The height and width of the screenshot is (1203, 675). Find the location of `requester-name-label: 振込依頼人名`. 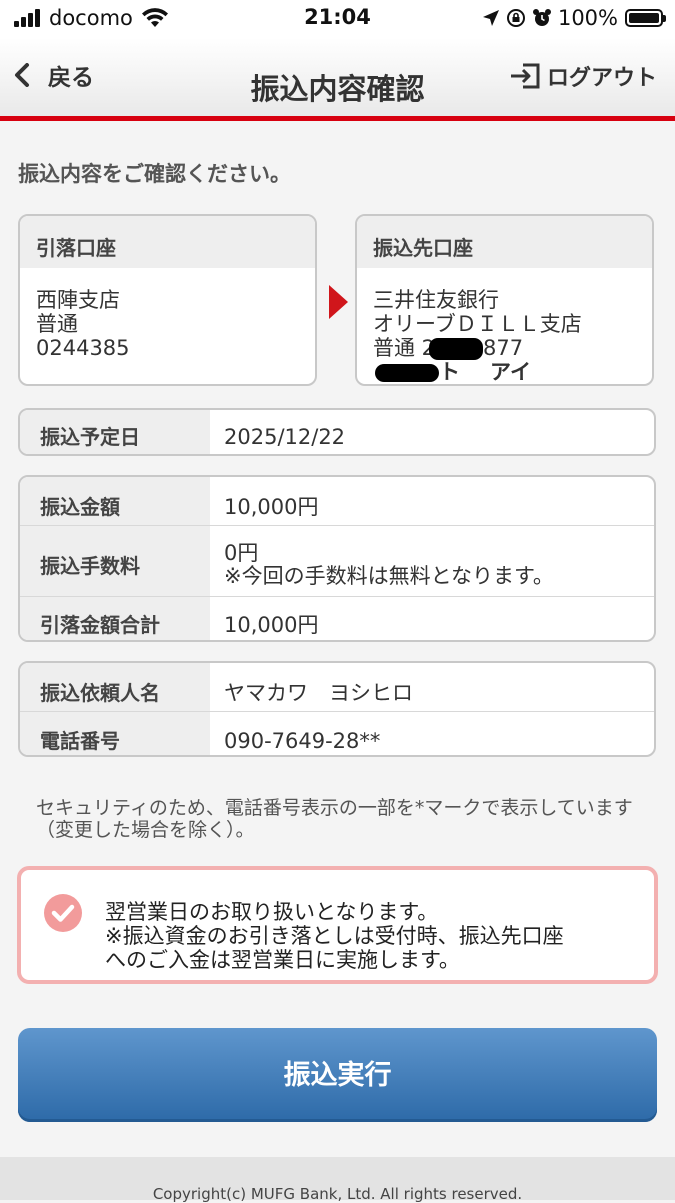

requester-name-label: 振込依頼人名 is located at coordinates (115, 687).